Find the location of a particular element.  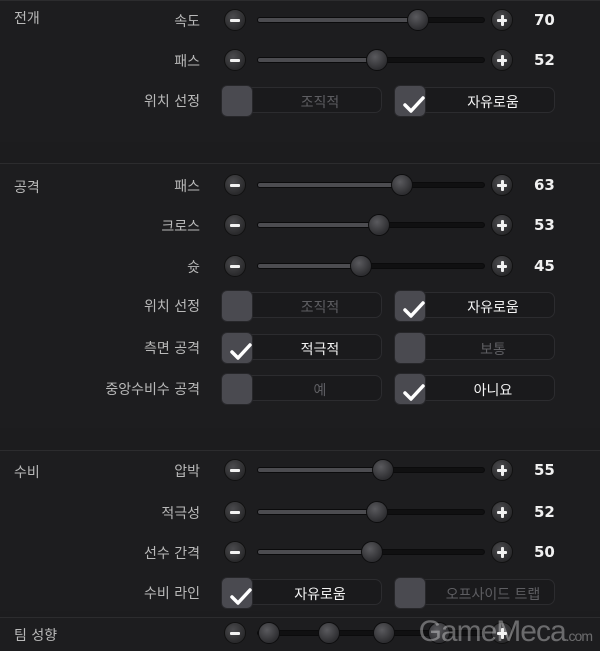

option-0: 적극적 is located at coordinates (301, 348).